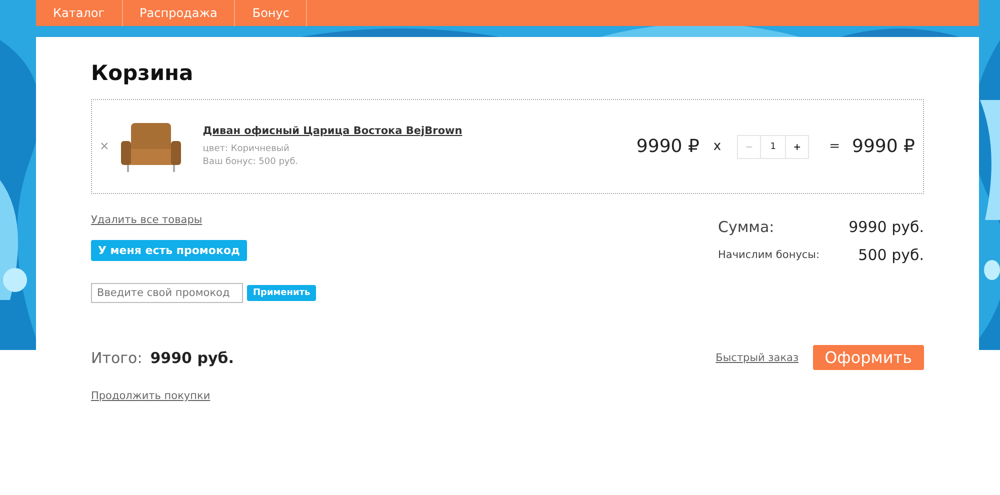  I want to click on continue-shopping-link: Продолжить покупки, so click(150, 396).